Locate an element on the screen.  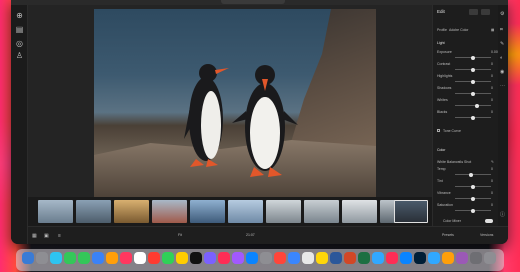
healing-brush-icon: ✎ is located at coordinates (502, 44).